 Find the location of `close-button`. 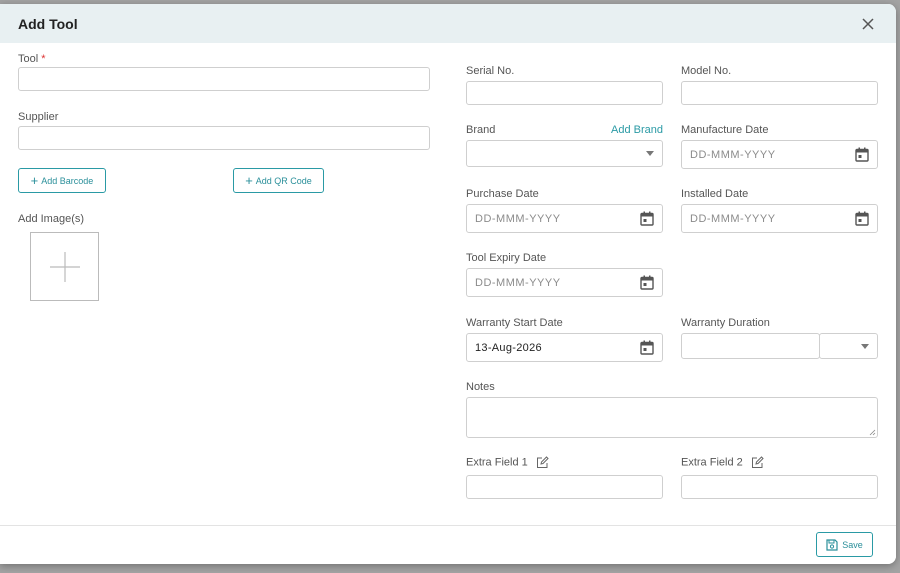

close-button is located at coordinates (868, 24).